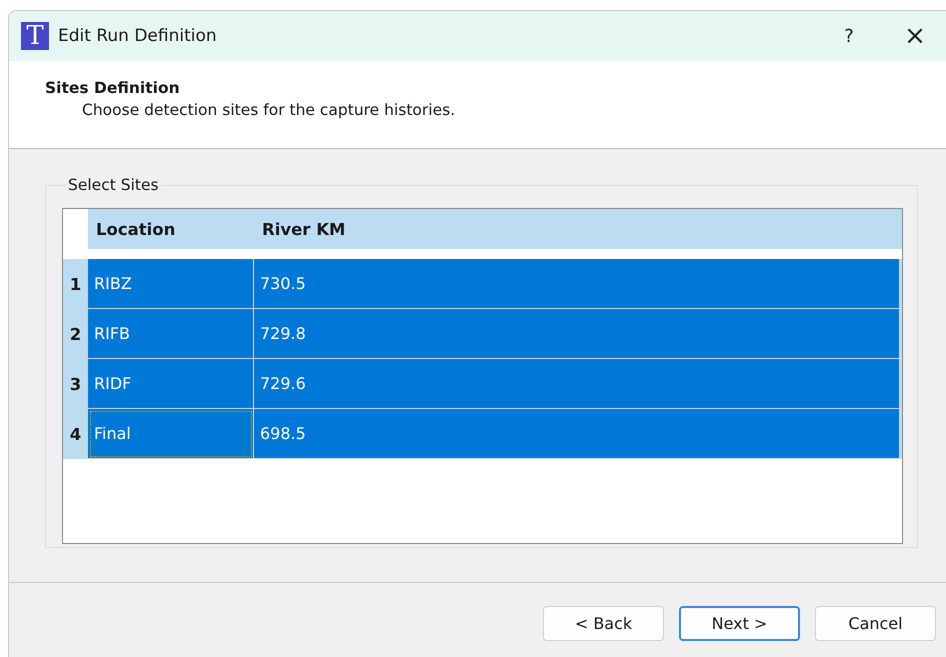  What do you see at coordinates (113, 185) in the screenshot?
I see `group-title: Select Sites` at bounding box center [113, 185].